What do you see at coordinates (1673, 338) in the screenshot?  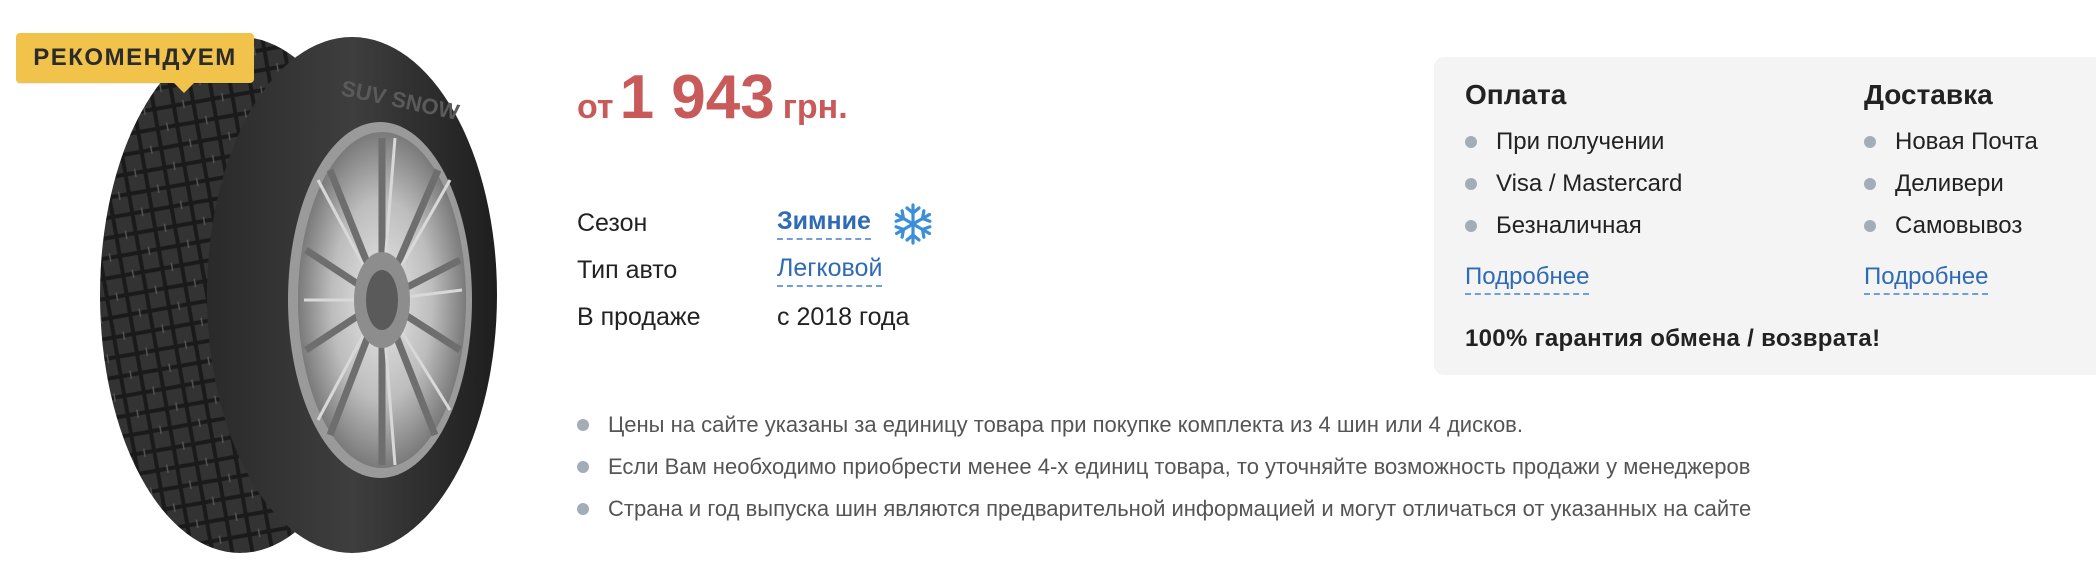 I see `guarantee-text: 100% гарантия обмена / возврата!` at bounding box center [1673, 338].